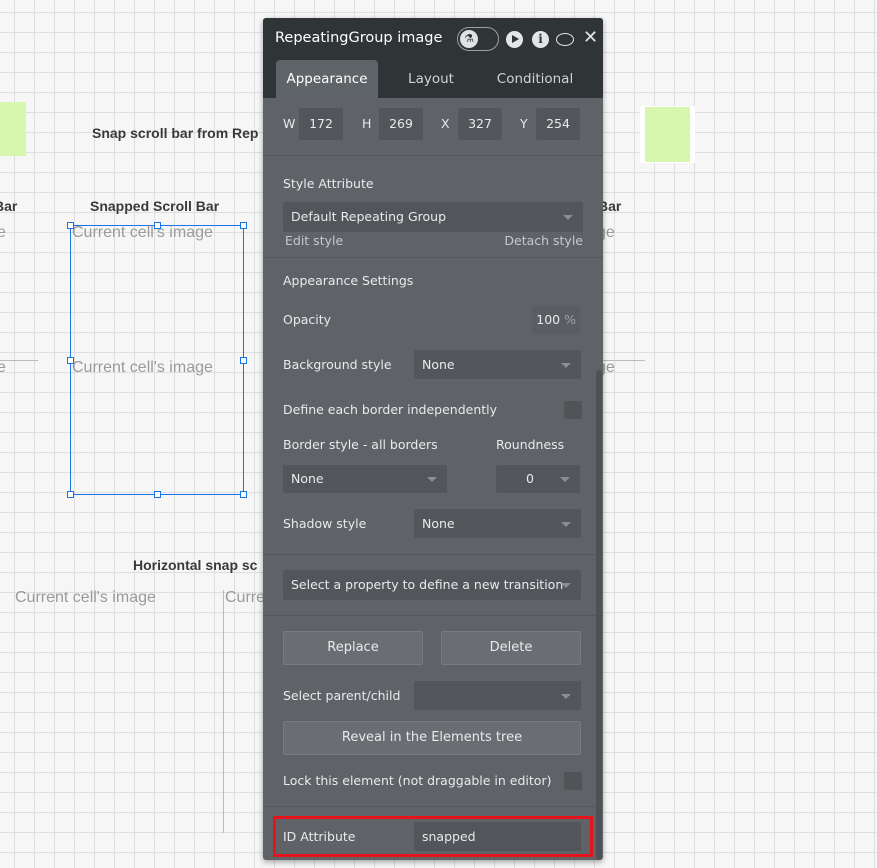 The width and height of the screenshot is (877, 868). I want to click on shadow-style-label: Shadow style, so click(325, 523).